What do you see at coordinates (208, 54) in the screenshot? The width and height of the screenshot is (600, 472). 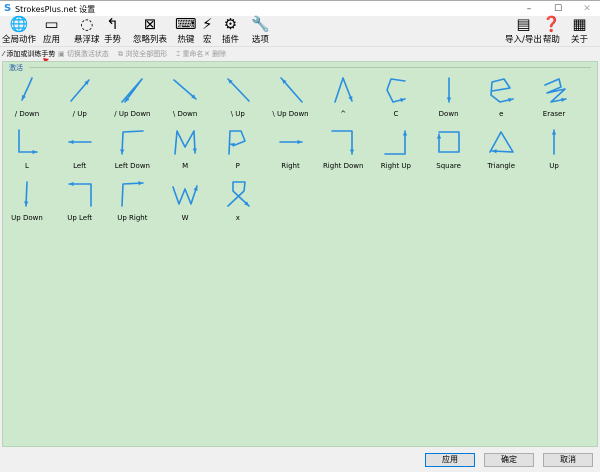 I see `delete-icon: ✕` at bounding box center [208, 54].